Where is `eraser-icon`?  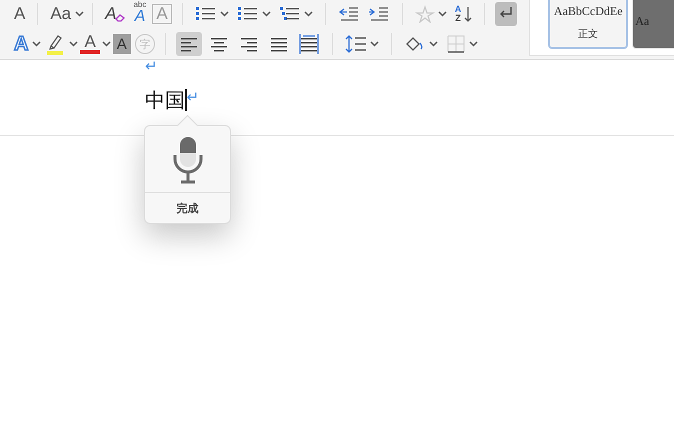
eraser-icon is located at coordinates (120, 18).